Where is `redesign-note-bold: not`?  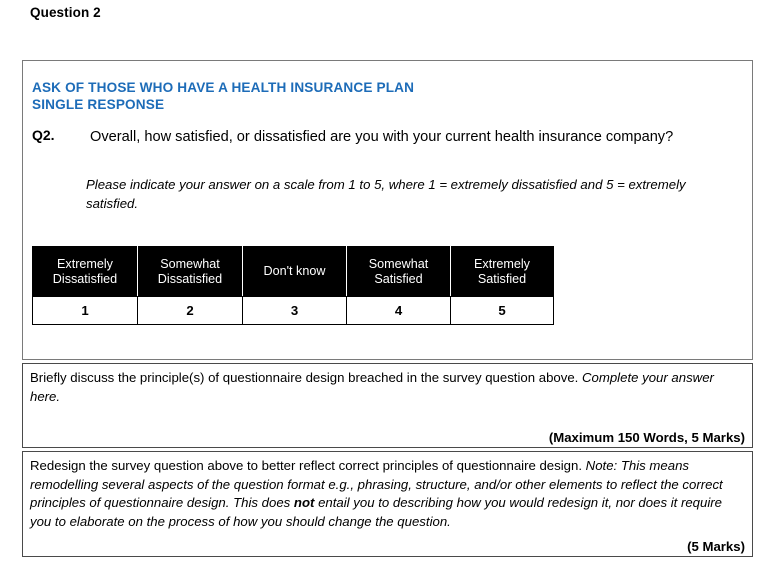 redesign-note-bold: not is located at coordinates (304, 502).